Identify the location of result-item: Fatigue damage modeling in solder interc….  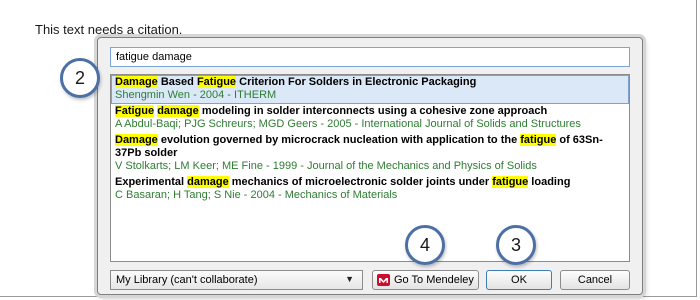
(370, 118).